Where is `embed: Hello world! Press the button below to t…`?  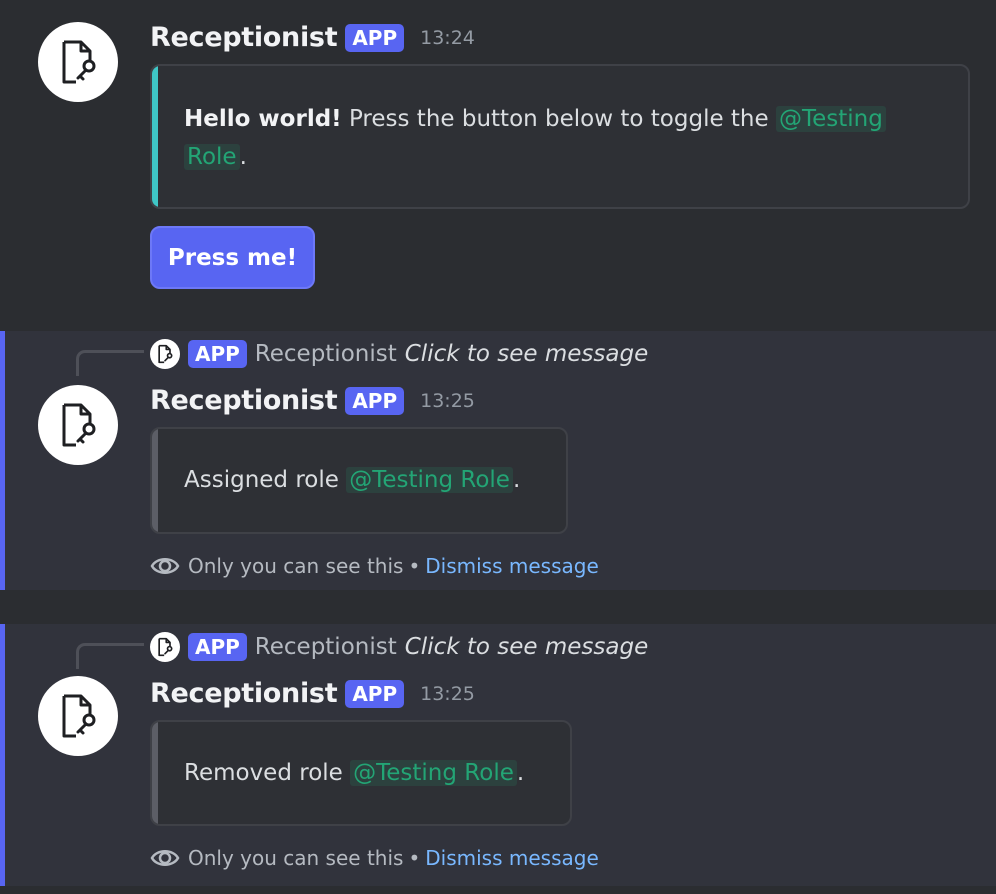
embed: Hello world! Press the button below to t… is located at coordinates (560, 136).